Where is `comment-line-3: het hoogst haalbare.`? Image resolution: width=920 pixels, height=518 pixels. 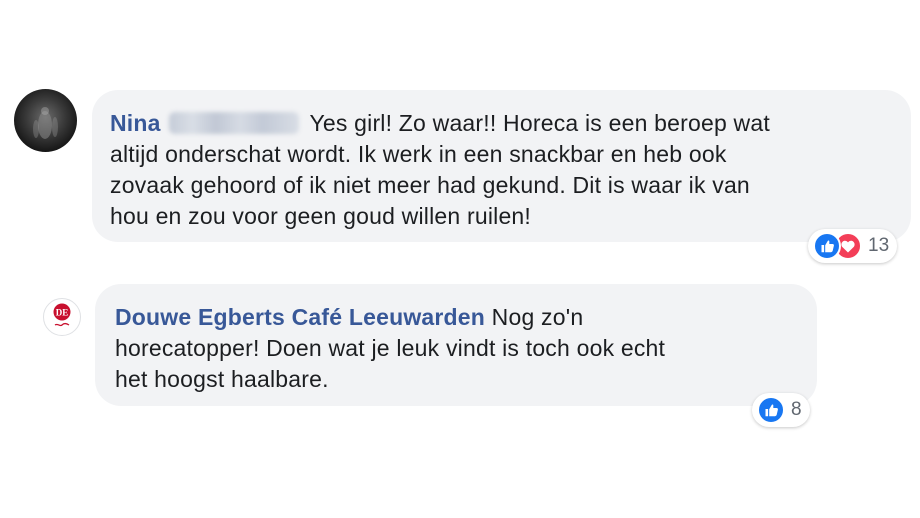 comment-line-3: het hoogst haalbare. is located at coordinates (222, 379).